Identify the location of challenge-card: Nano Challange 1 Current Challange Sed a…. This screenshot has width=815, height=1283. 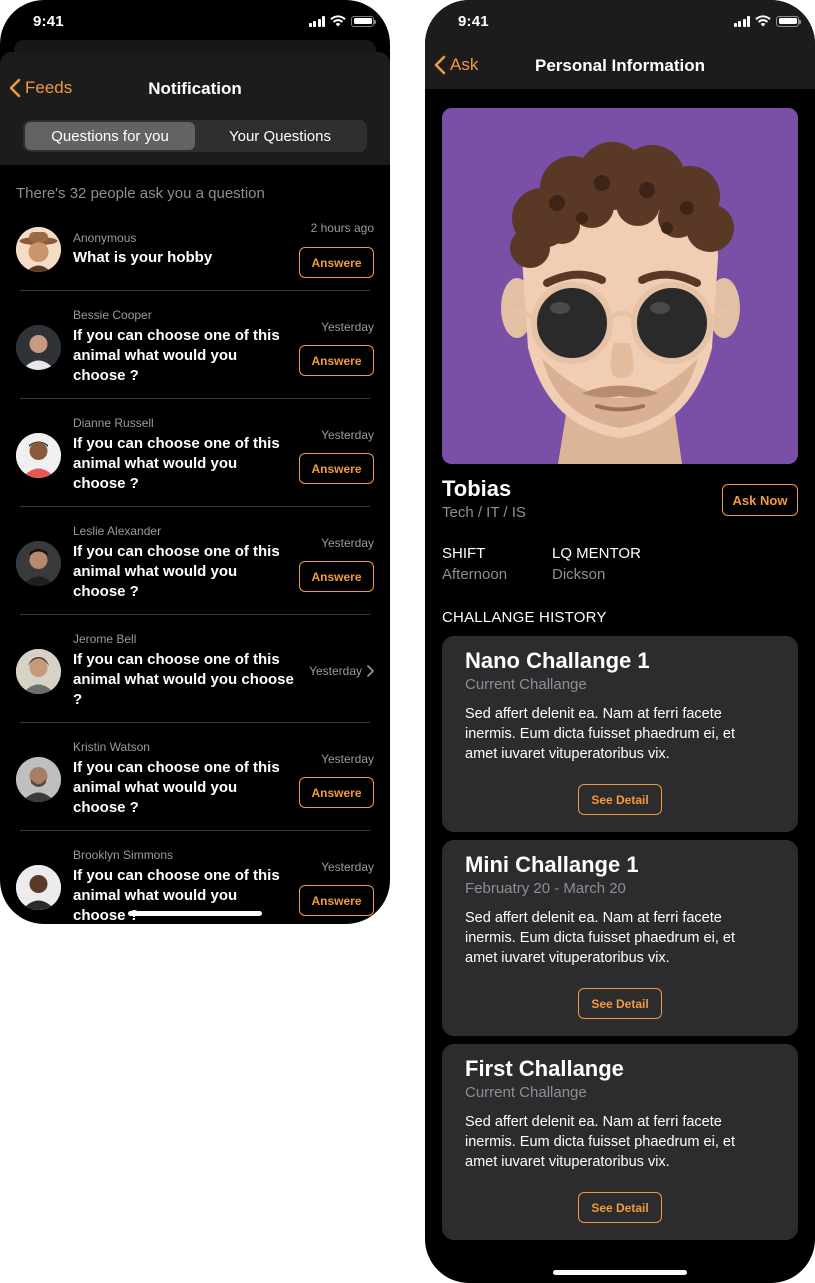
(620, 734).